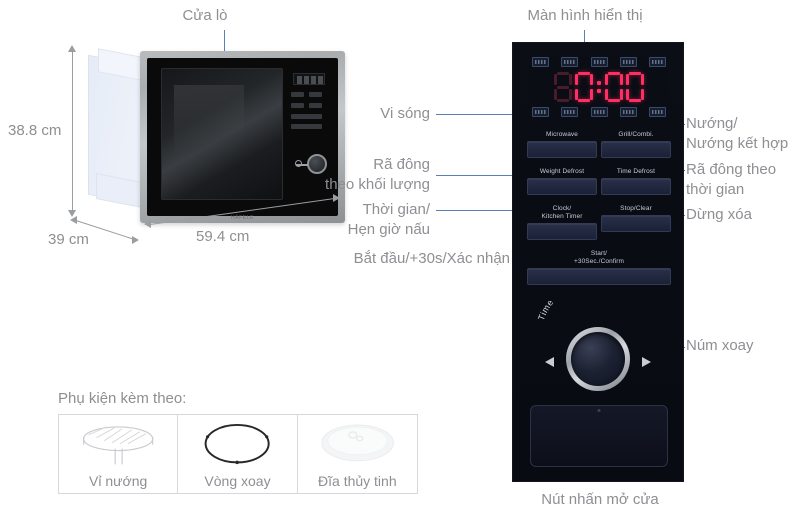  What do you see at coordinates (540, 112) in the screenshot?
I see `weight-icon` at bounding box center [540, 112].